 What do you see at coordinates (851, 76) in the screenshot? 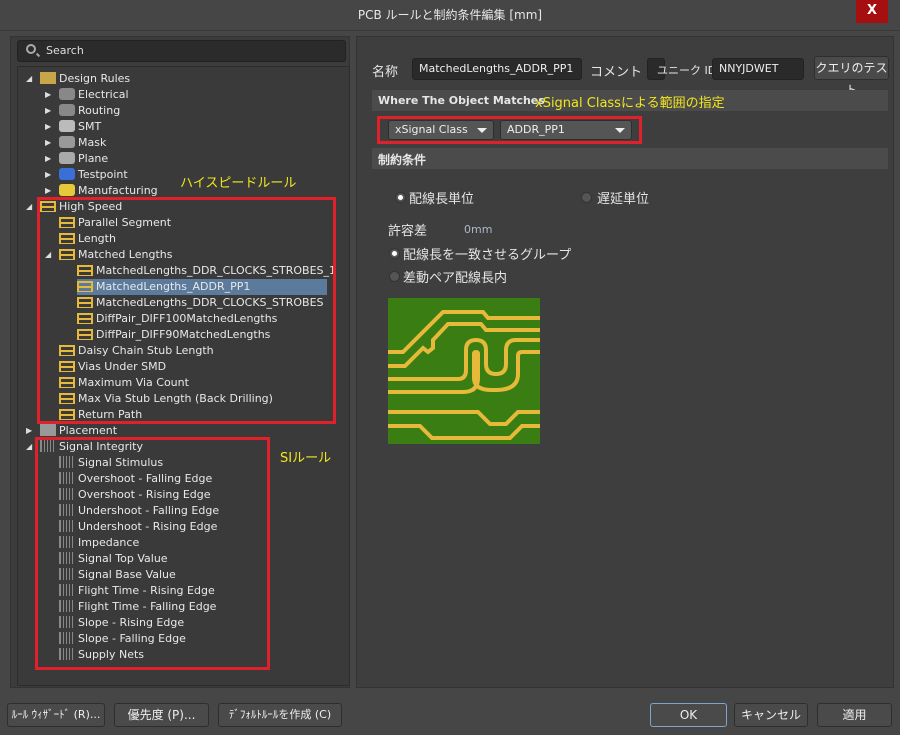
I see `query-test-button: クエリのテスト` at bounding box center [851, 76].